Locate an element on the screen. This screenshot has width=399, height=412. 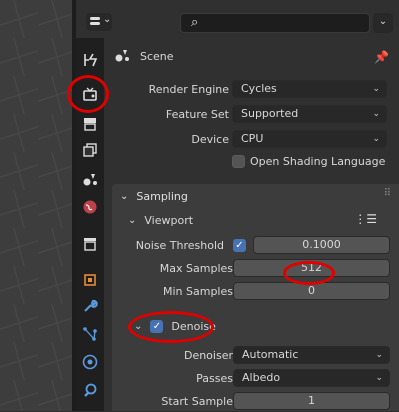
noise-threshold-label: Noise Threshold is located at coordinates (179, 245).